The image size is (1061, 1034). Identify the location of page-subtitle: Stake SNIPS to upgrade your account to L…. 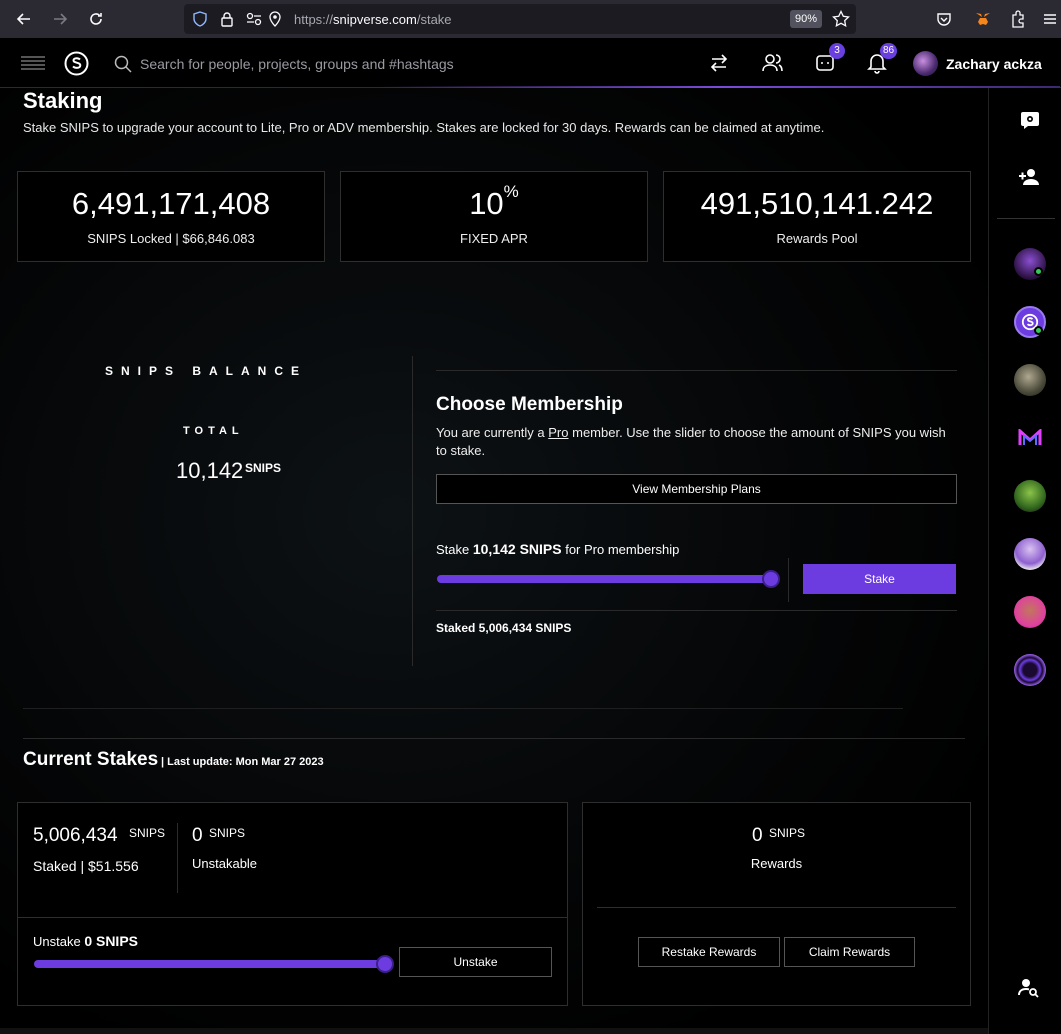
(424, 127).